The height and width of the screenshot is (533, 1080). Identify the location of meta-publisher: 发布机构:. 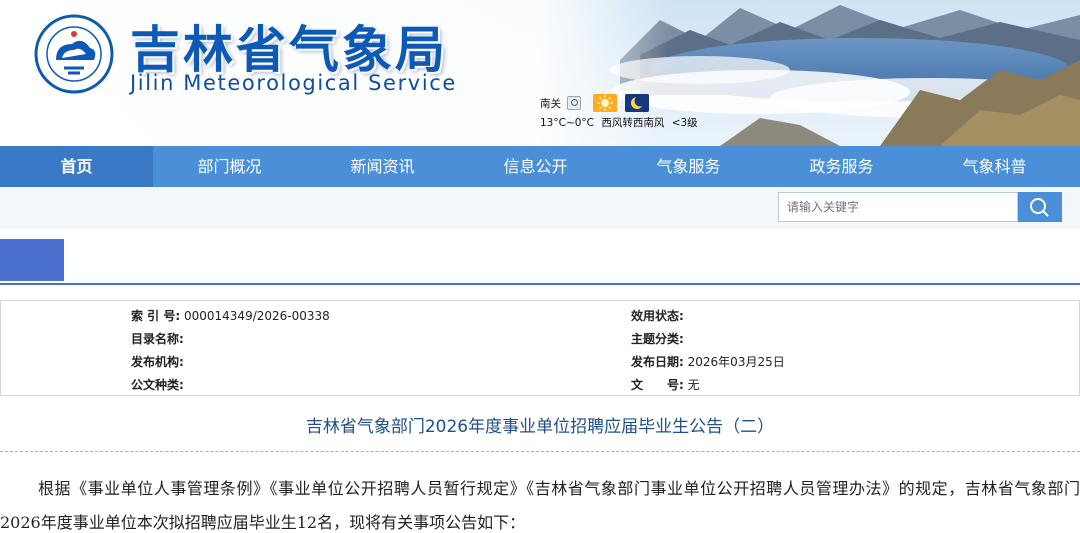
(157, 361).